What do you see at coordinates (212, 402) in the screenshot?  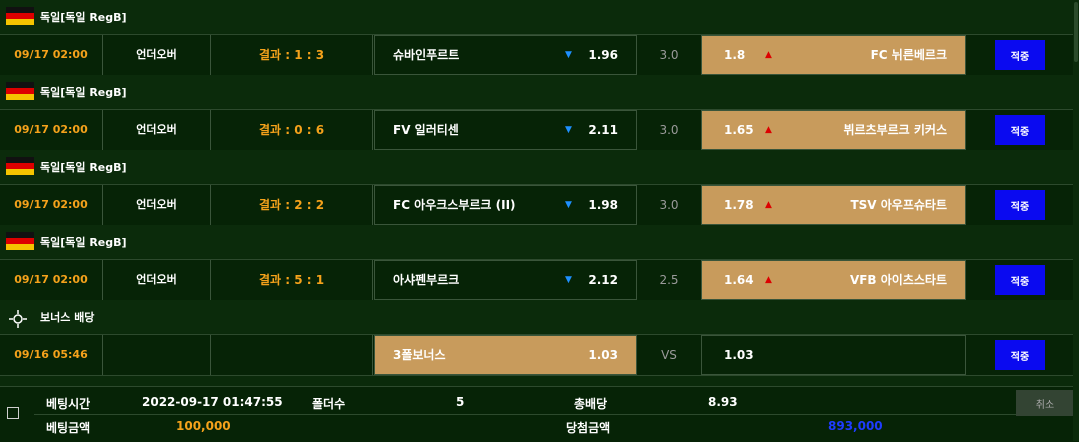 I see `bet-time-value: 2022-09-17 01:47:55` at bounding box center [212, 402].